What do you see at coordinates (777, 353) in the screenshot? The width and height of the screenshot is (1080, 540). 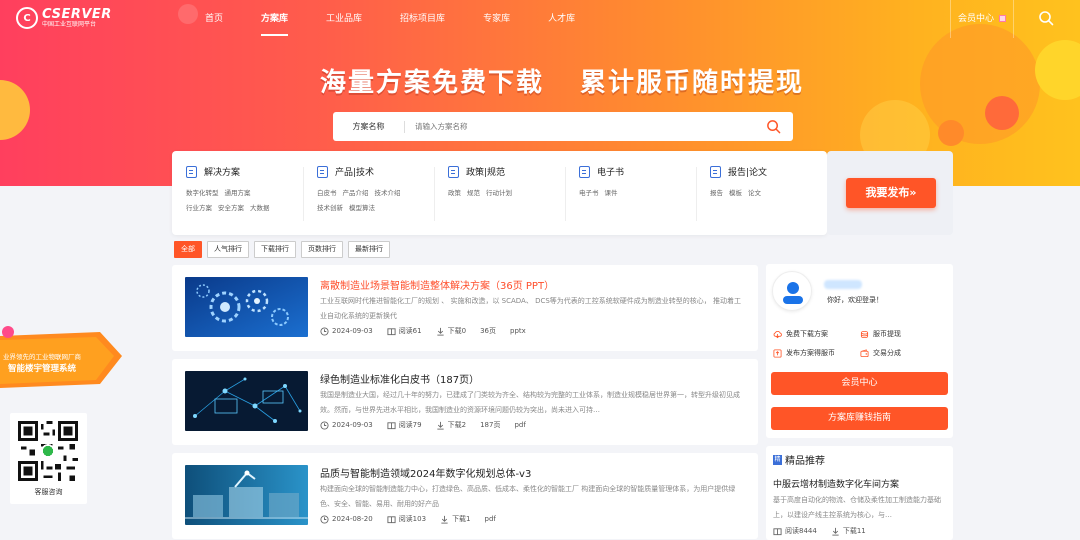 I see `publish-icon` at bounding box center [777, 353].